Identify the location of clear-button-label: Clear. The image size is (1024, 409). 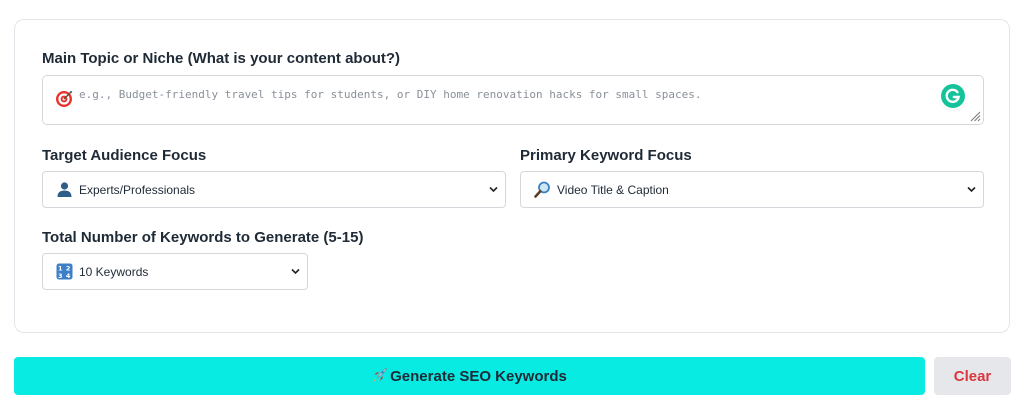
(972, 376).